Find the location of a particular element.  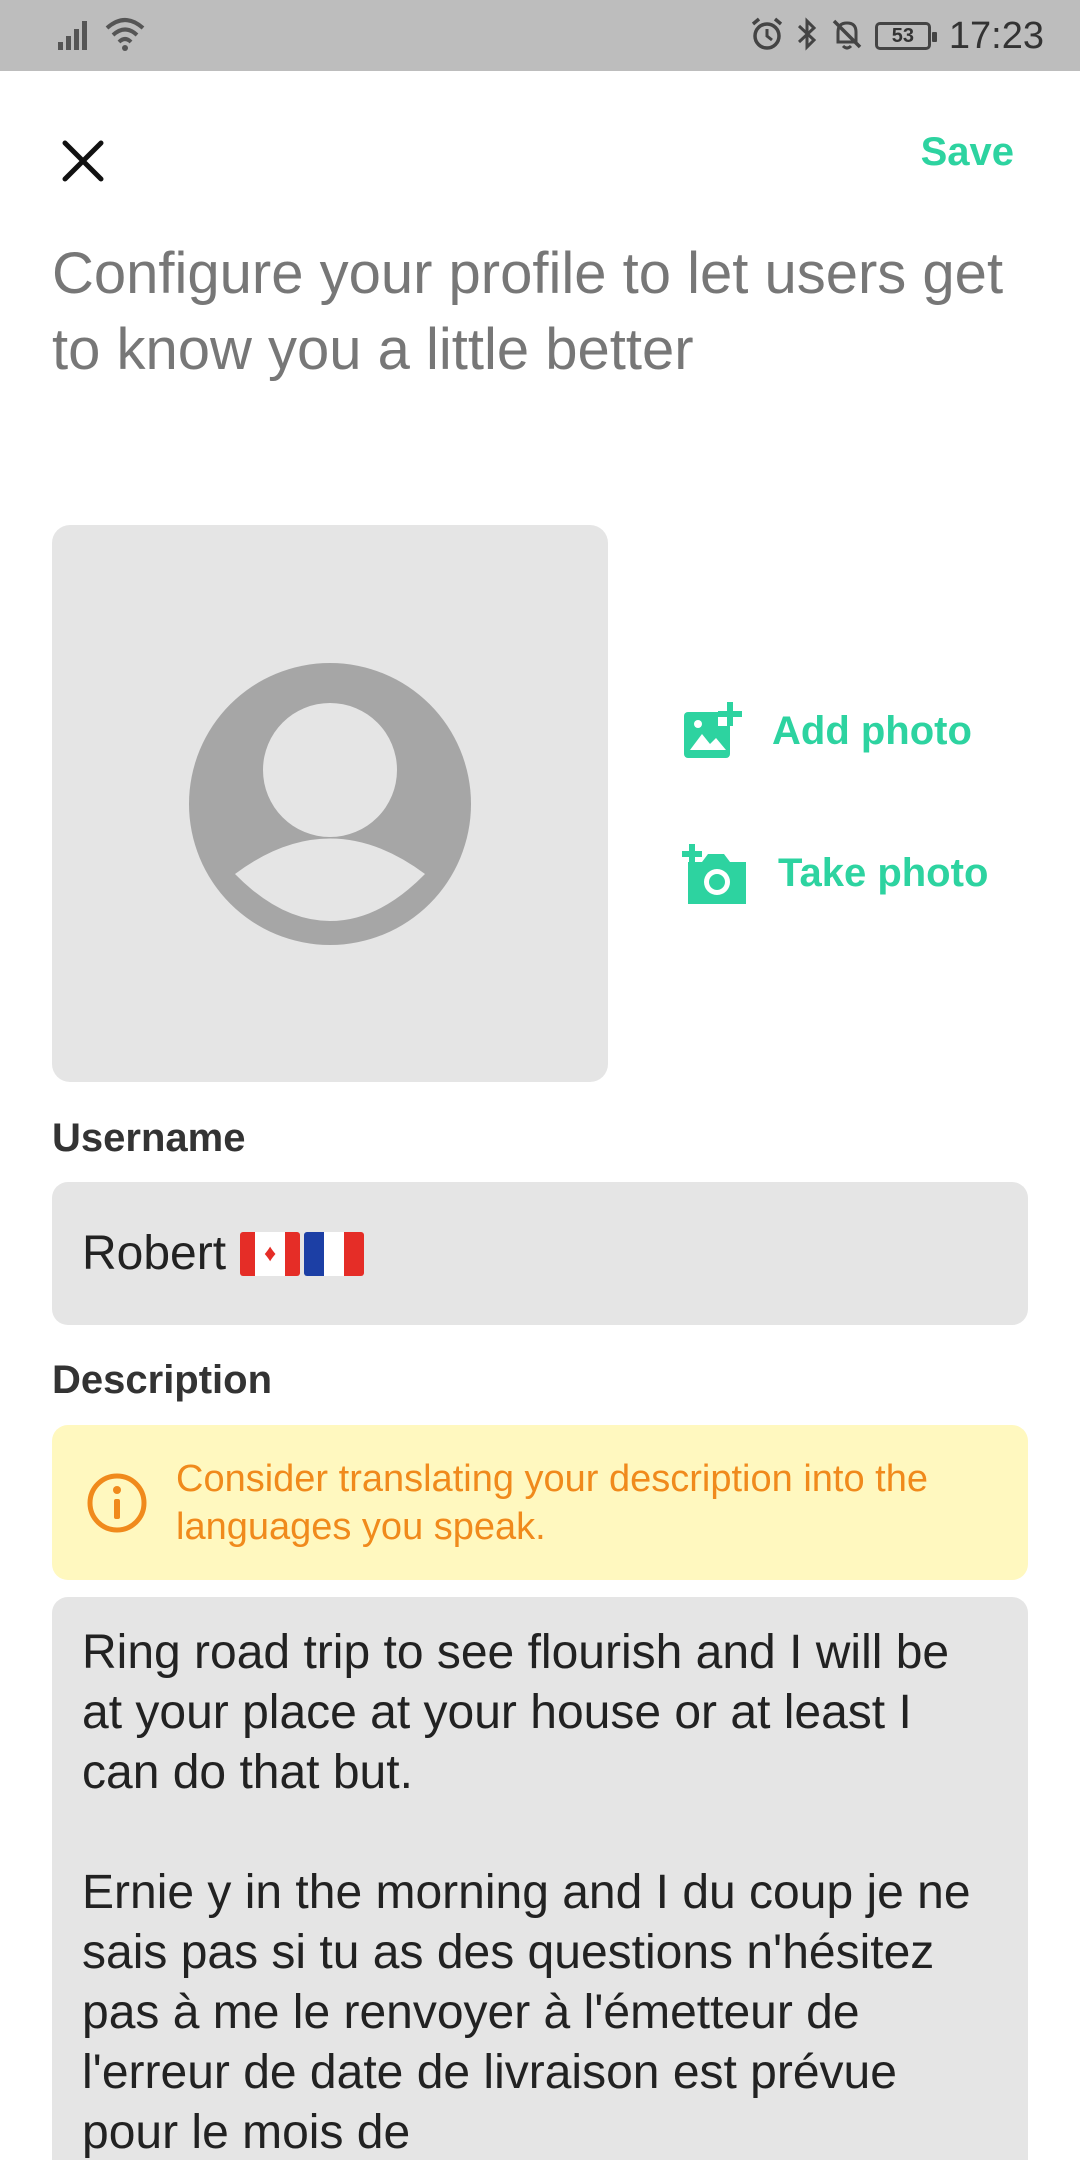

wifi-icon is located at coordinates (125, 36).